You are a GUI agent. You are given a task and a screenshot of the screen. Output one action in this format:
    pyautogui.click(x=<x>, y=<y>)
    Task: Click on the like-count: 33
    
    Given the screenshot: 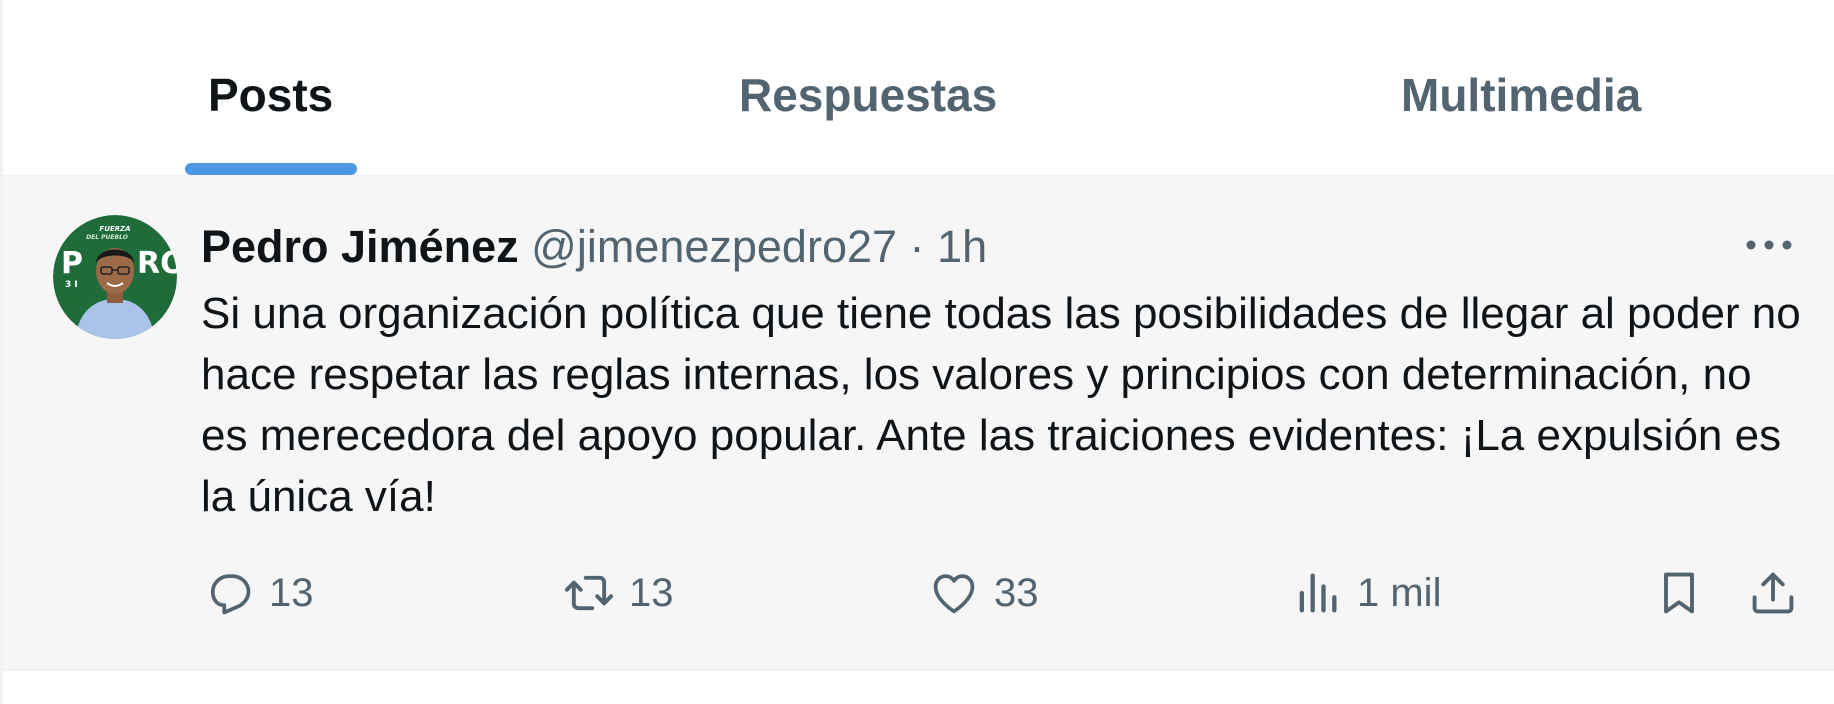 What is the action you would take?
    pyautogui.click(x=1016, y=592)
    